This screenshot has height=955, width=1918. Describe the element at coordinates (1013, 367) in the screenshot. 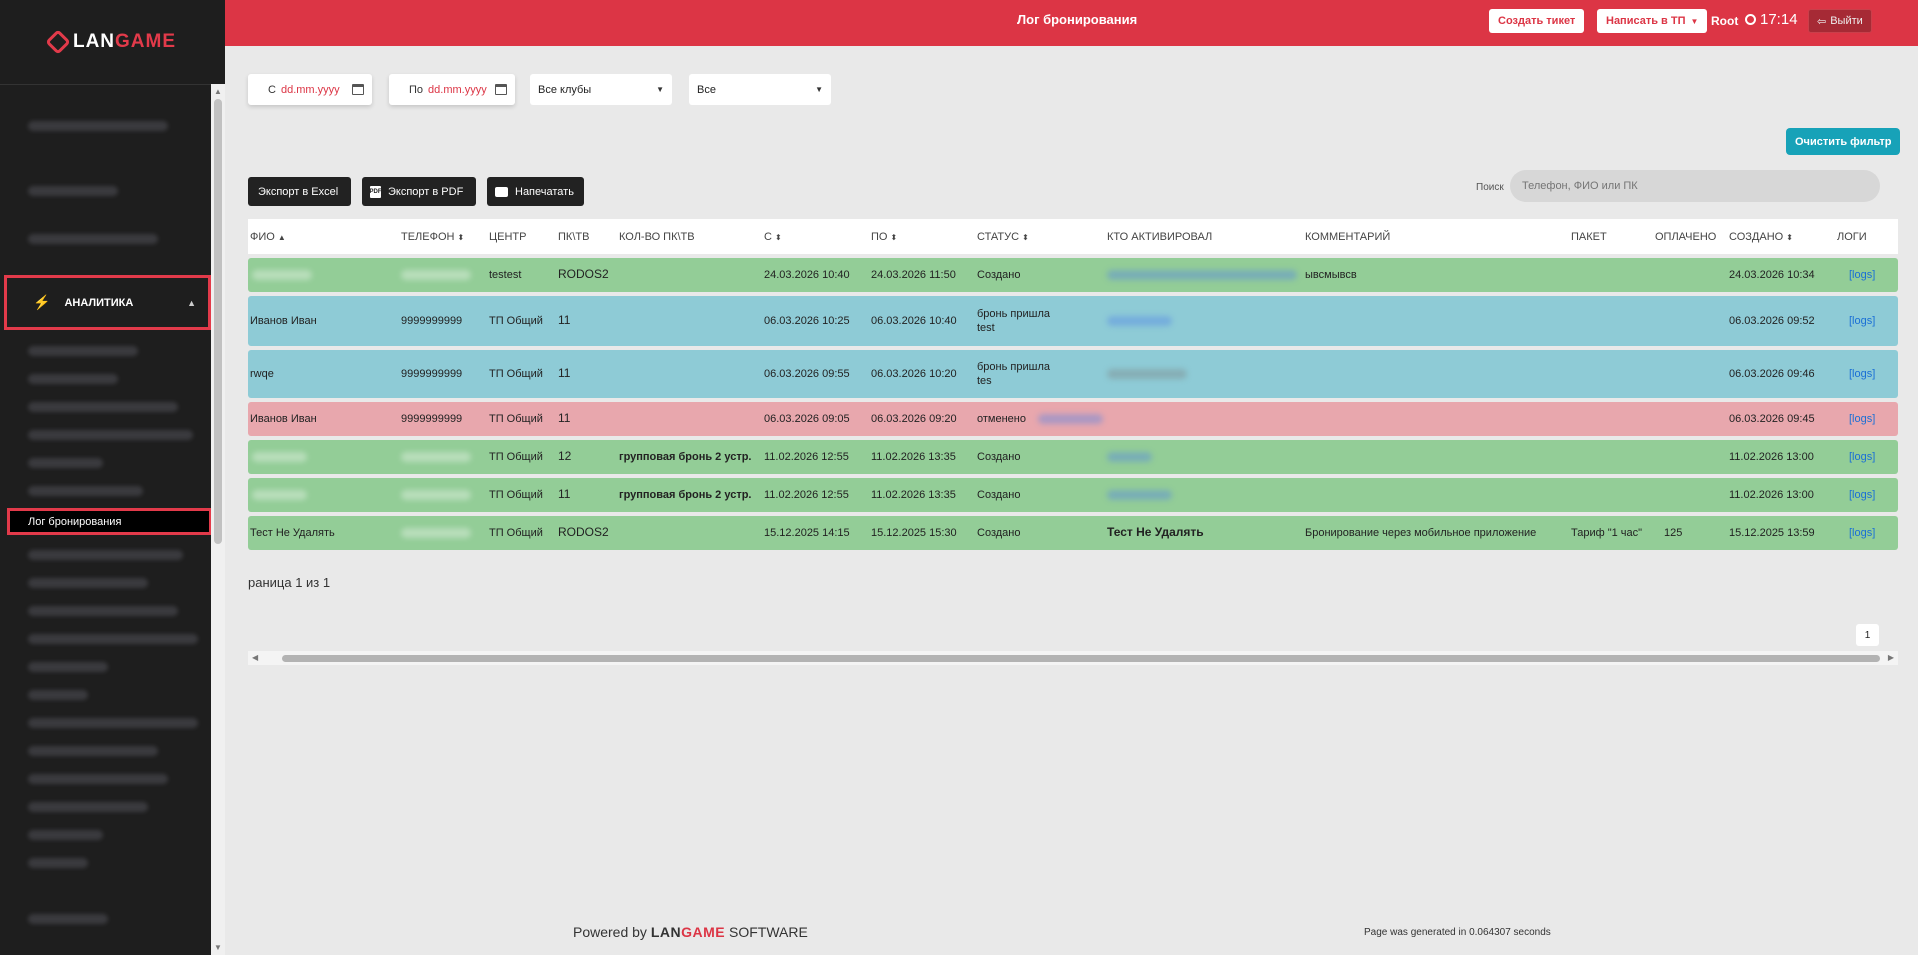

I see `cell-status: бронь пришла` at that location.